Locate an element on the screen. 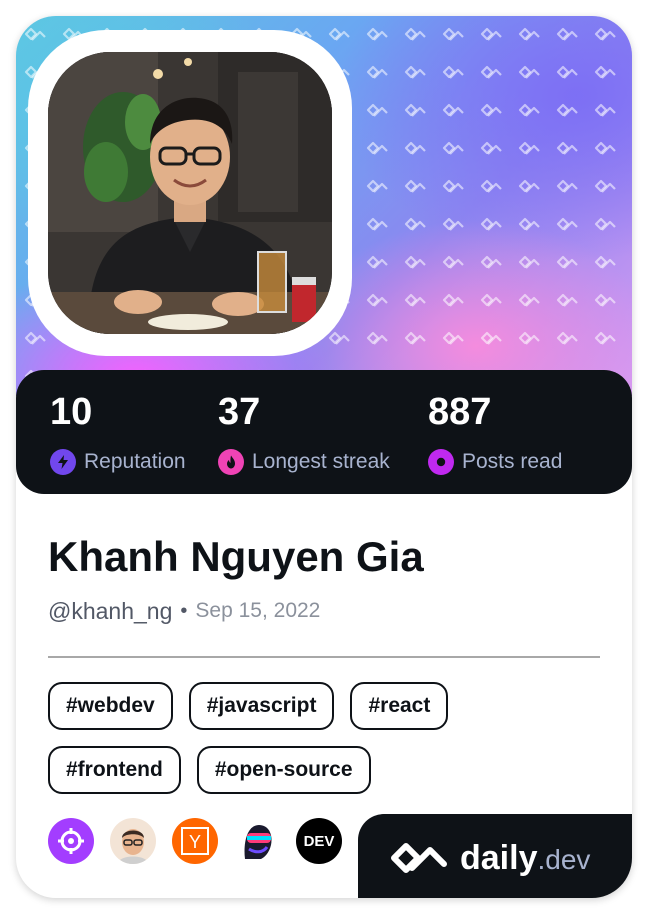 This screenshot has width=648, height=914. source-list: Y DEV is located at coordinates (203, 842).